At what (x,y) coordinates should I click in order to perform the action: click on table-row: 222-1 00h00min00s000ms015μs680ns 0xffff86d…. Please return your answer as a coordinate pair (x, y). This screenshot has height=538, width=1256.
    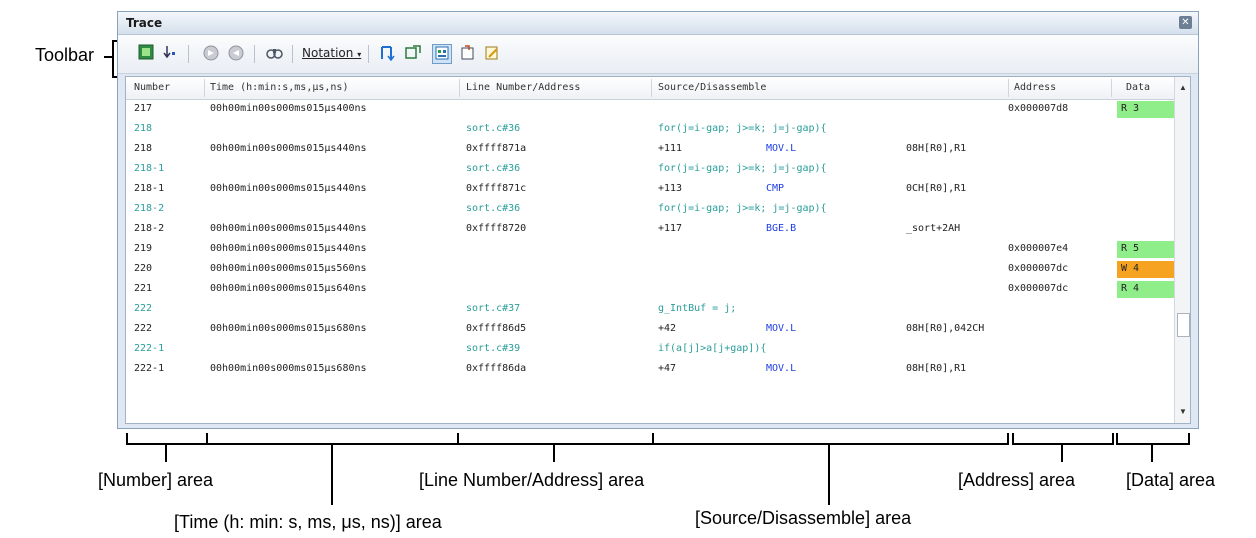
    Looking at the image, I should click on (650, 370).